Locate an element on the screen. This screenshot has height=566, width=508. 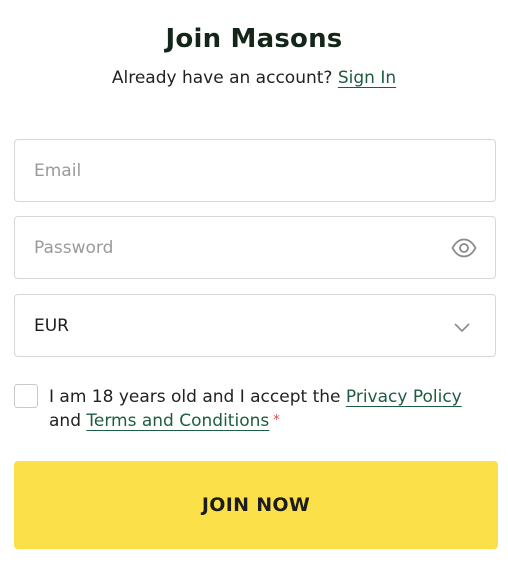
email-field-container is located at coordinates (255, 170).